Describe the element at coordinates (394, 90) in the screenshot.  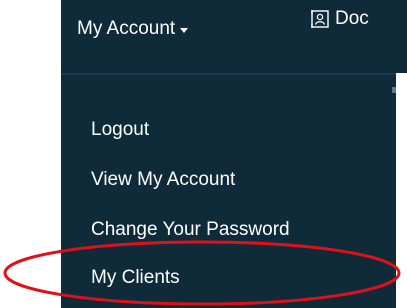
I see `scroll-indicator` at that location.